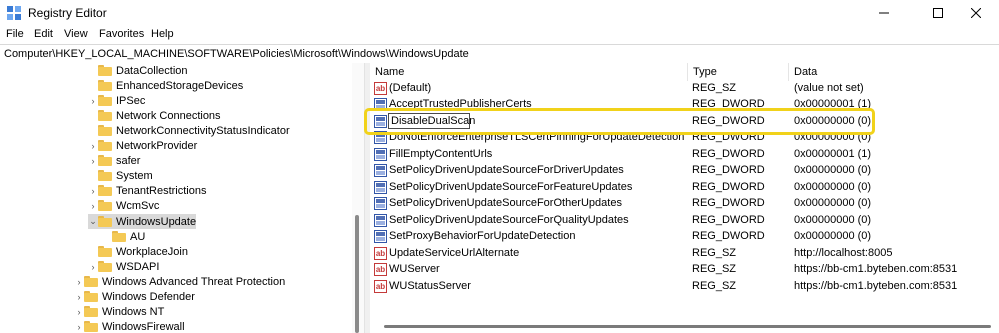  What do you see at coordinates (76, 34) in the screenshot?
I see `menu-view: View` at bounding box center [76, 34].